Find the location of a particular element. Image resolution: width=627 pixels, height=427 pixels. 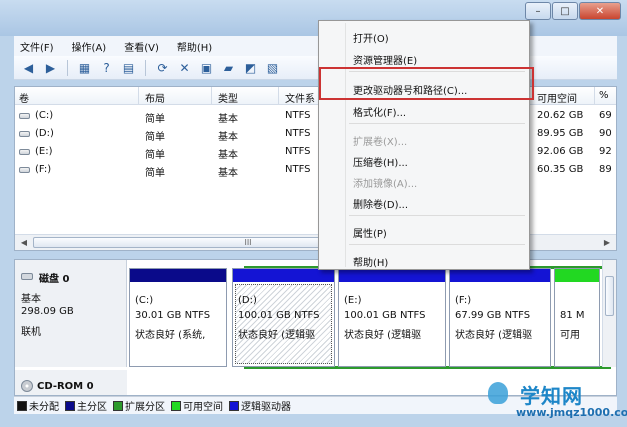

console-tree-icon: ▦ is located at coordinates (84, 67).